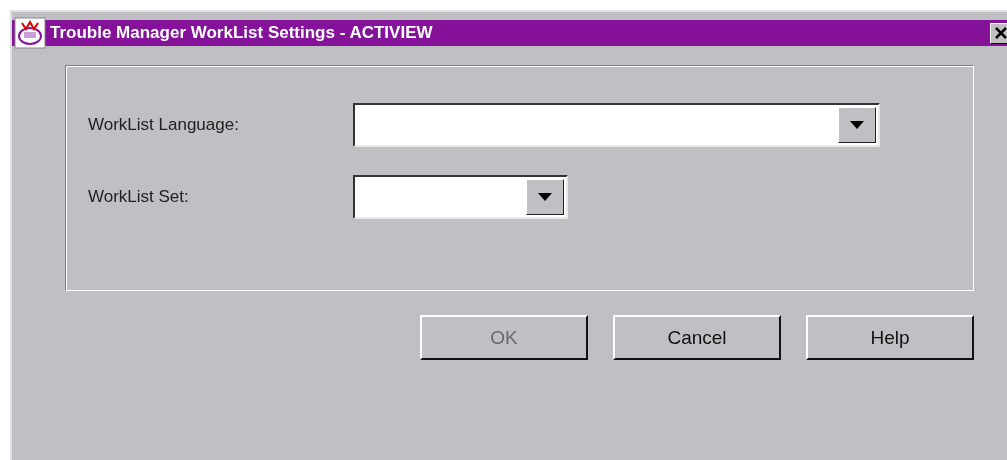 This screenshot has height=460, width=1007. Describe the element at coordinates (242, 33) in the screenshot. I see `window-title: Trouble Manager WorkList Settings - ACTIVIEW` at that location.